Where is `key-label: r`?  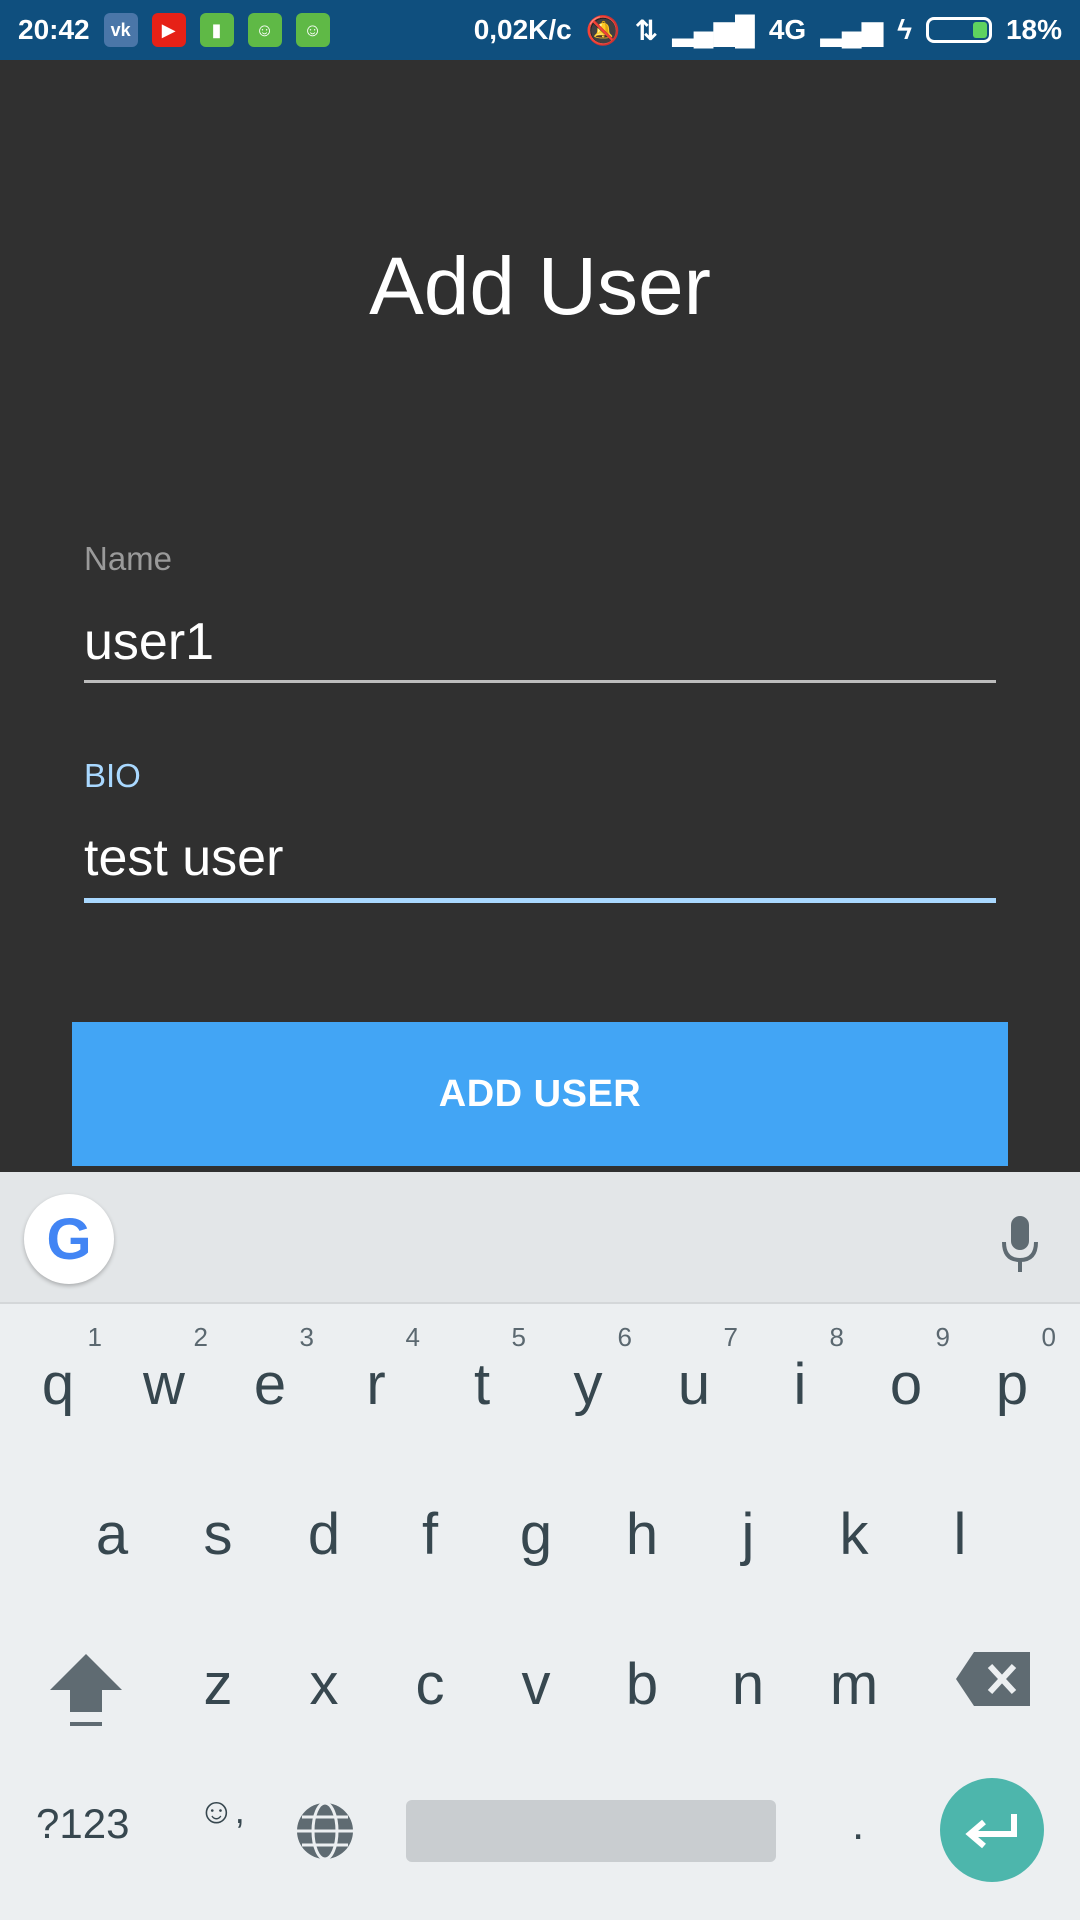
key-label: r is located at coordinates (376, 1384).